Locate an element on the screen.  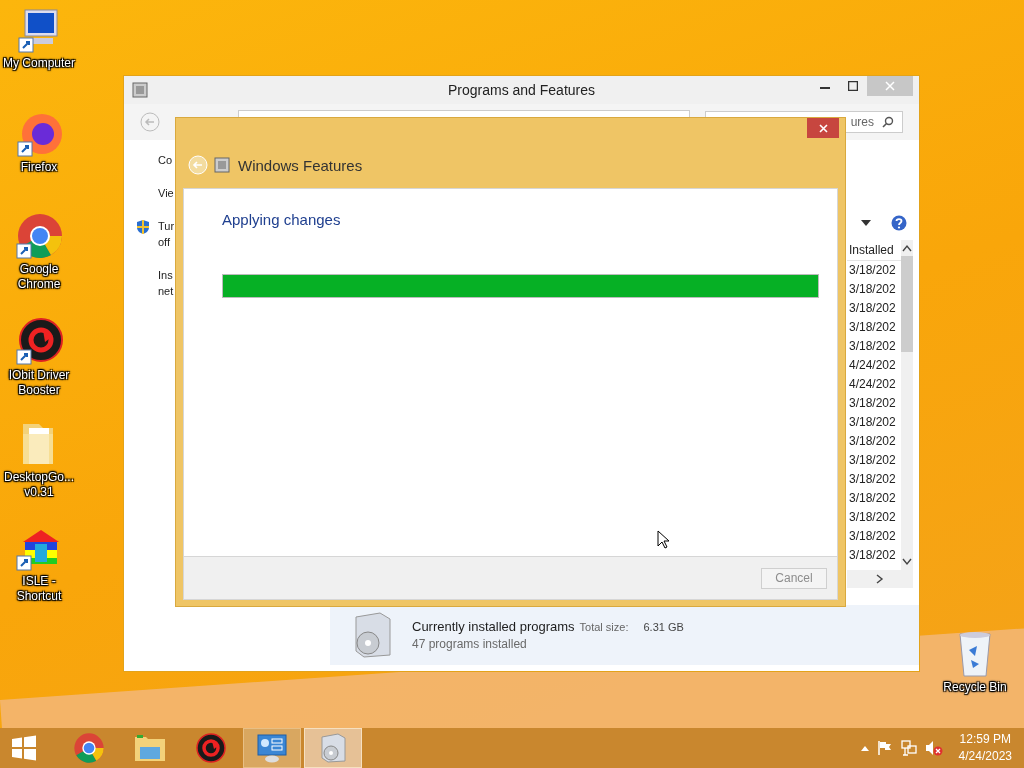
scroll-right-icon is located at coordinates (880, 579).